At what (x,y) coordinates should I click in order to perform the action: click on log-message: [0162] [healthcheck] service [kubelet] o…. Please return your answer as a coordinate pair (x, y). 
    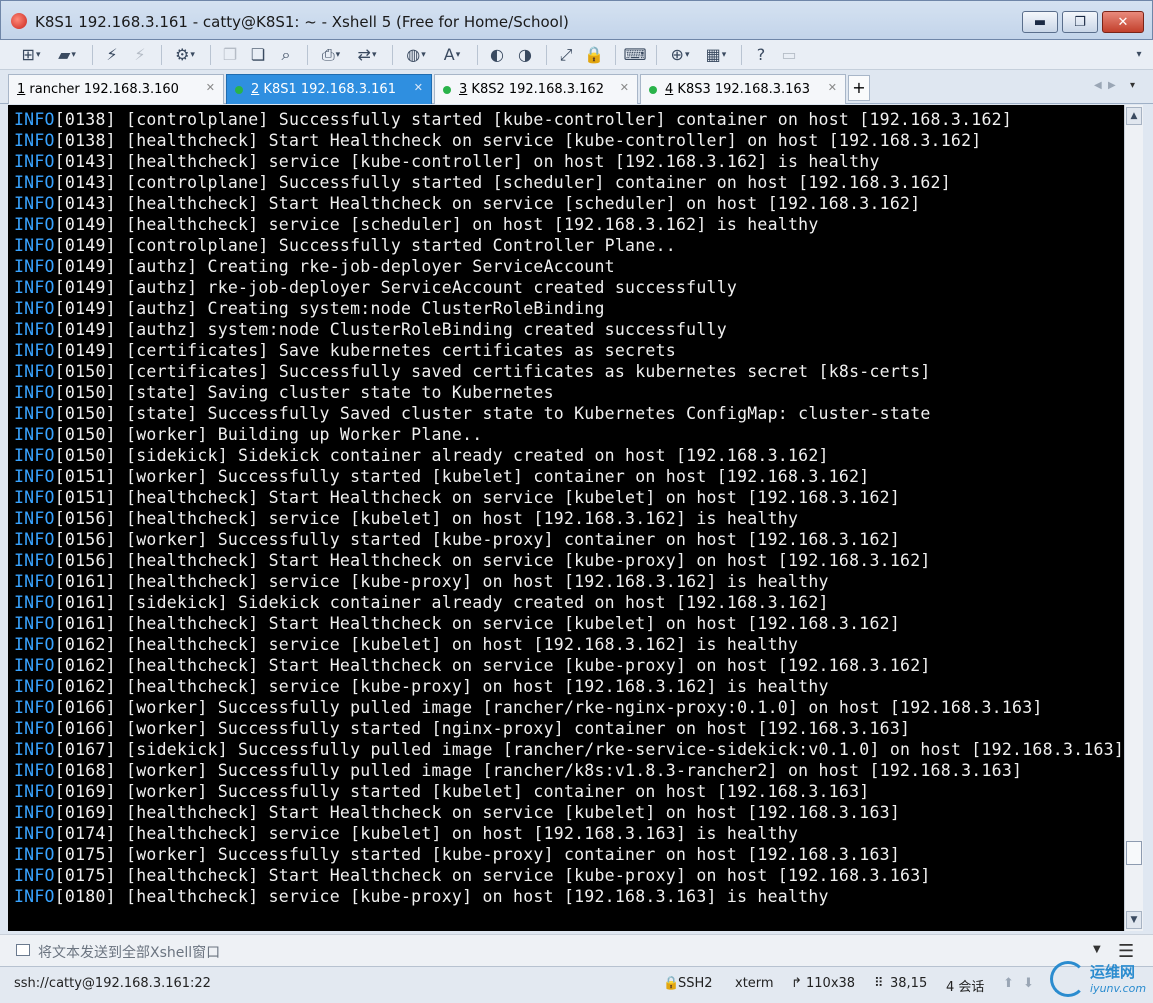
    Looking at the image, I should click on (426, 644).